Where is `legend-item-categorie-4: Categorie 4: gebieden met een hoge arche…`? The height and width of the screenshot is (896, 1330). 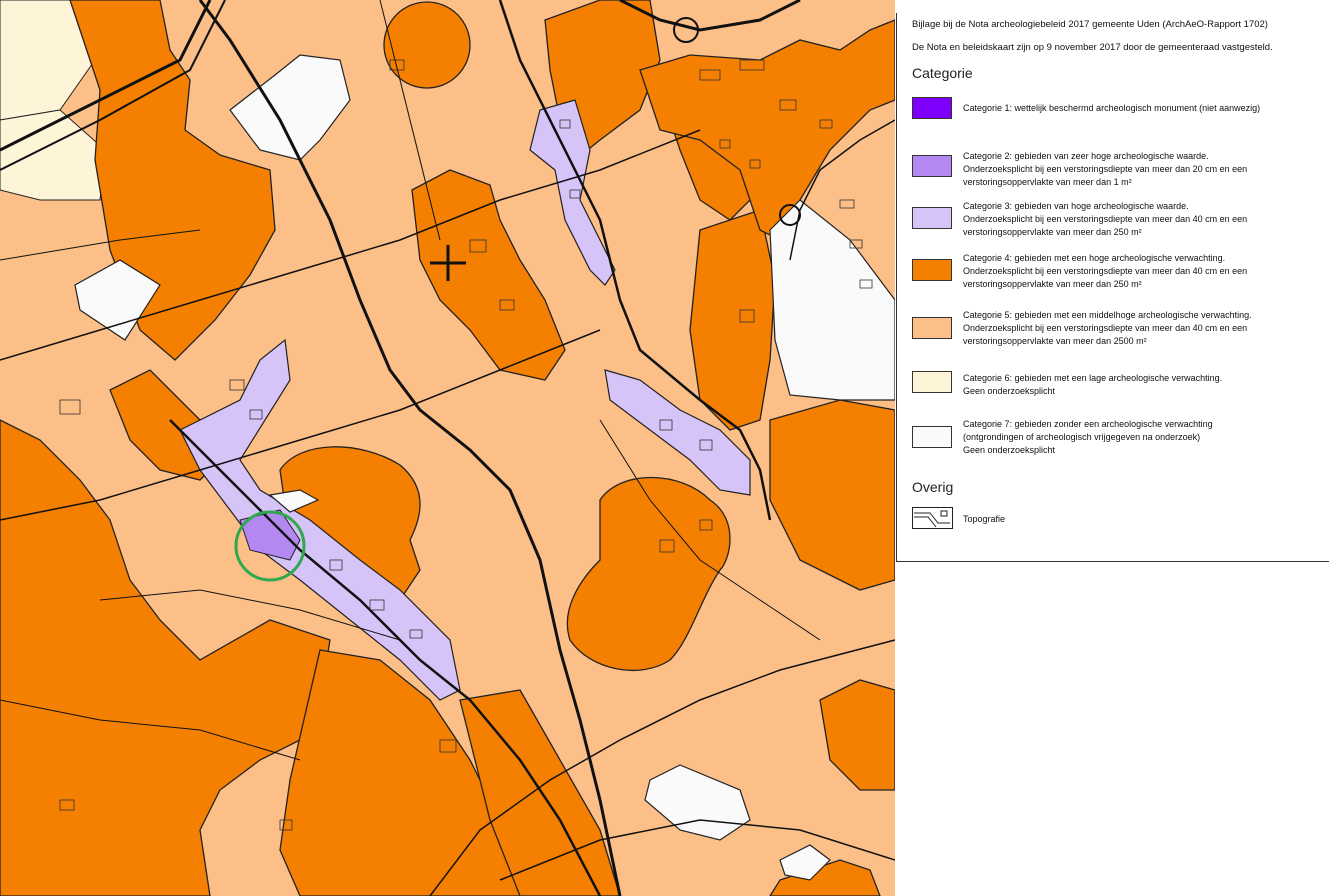
legend-item-categorie-4: Categorie 4: gebieden met een hoge arche… is located at coordinates (1105, 271).